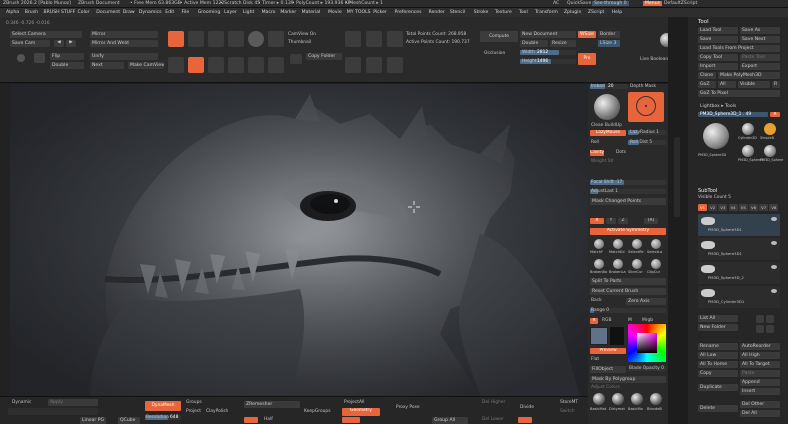  I want to click on menu-material: Material, so click(311, 12).